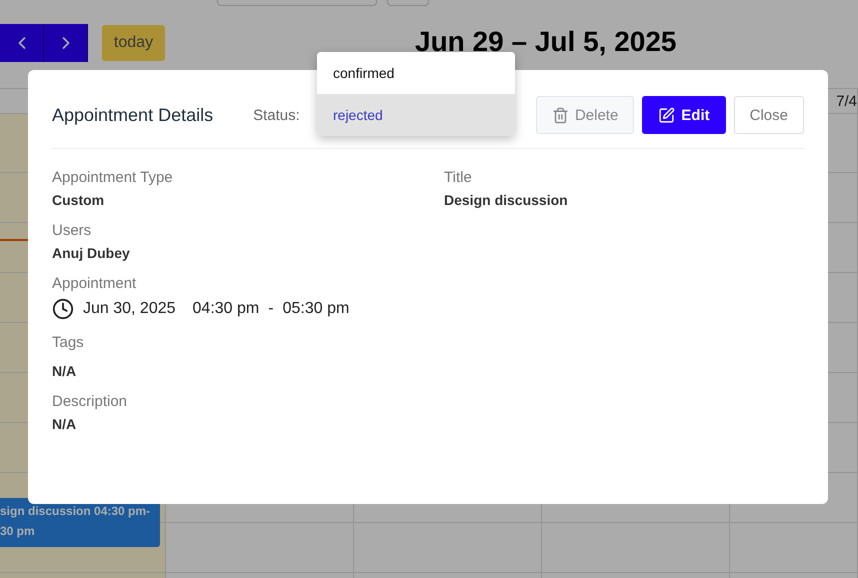 The width and height of the screenshot is (858, 578). Describe the element at coordinates (22, 43) in the screenshot. I see `previous-button` at that location.